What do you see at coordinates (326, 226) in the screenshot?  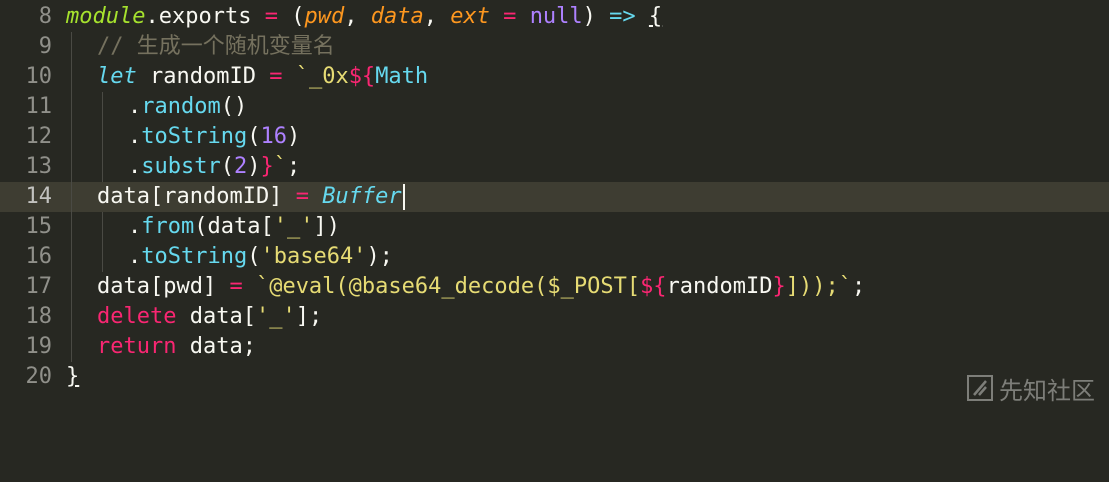 I see `code-token: ])` at bounding box center [326, 226].